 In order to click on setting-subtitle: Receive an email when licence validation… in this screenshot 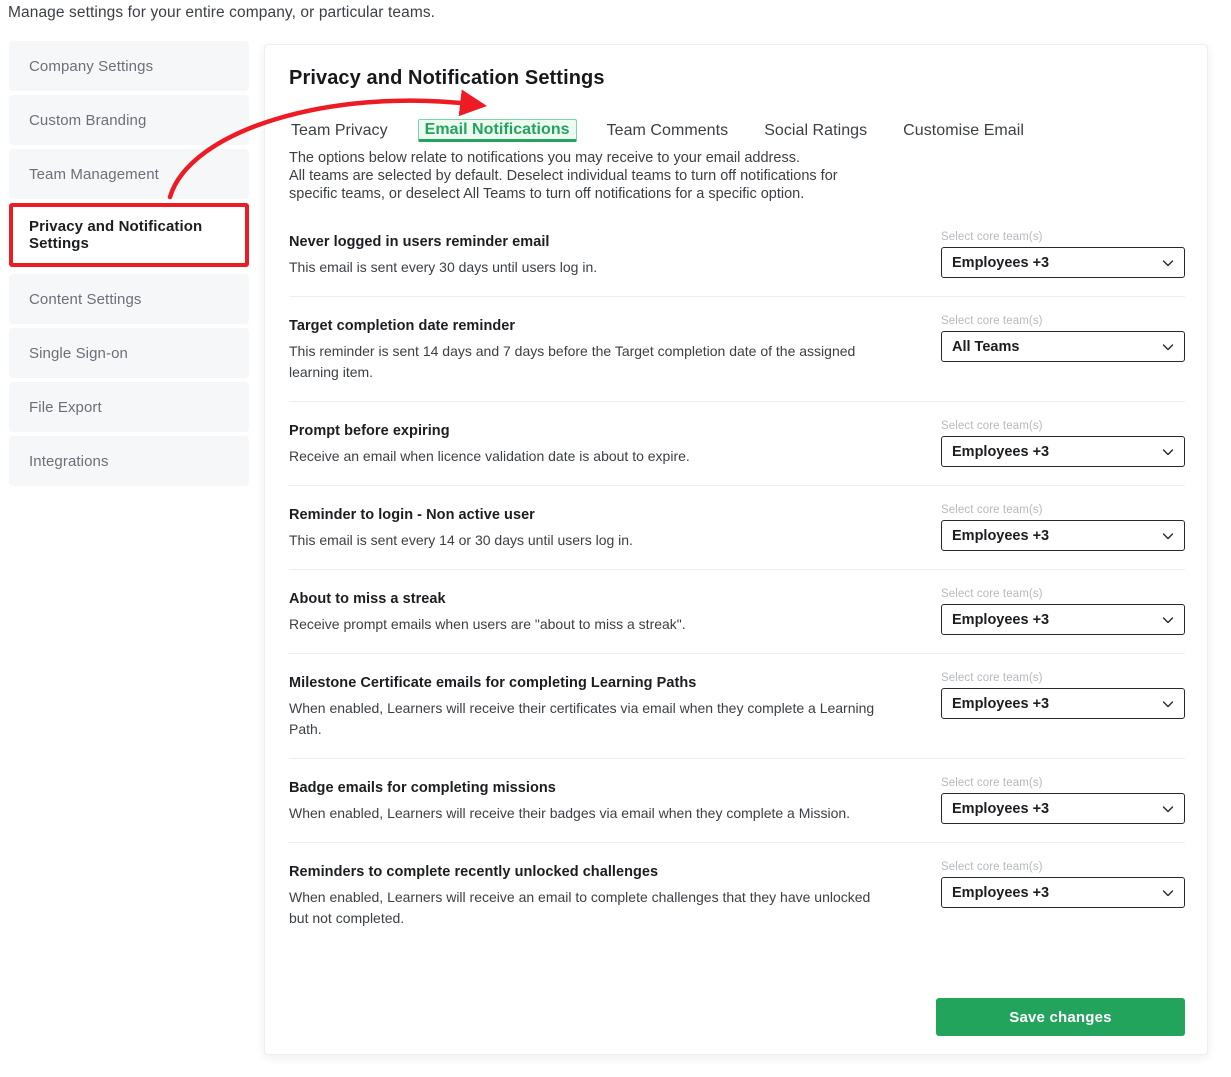, I will do `click(489, 456)`.